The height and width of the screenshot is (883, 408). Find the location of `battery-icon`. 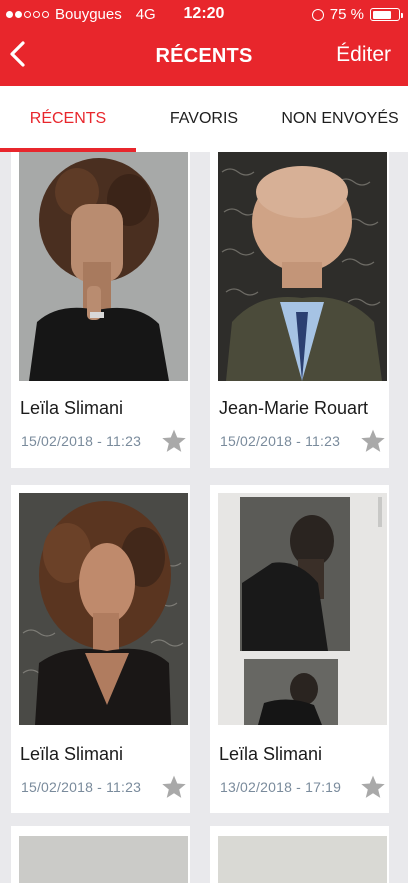

battery-icon is located at coordinates (386, 14).